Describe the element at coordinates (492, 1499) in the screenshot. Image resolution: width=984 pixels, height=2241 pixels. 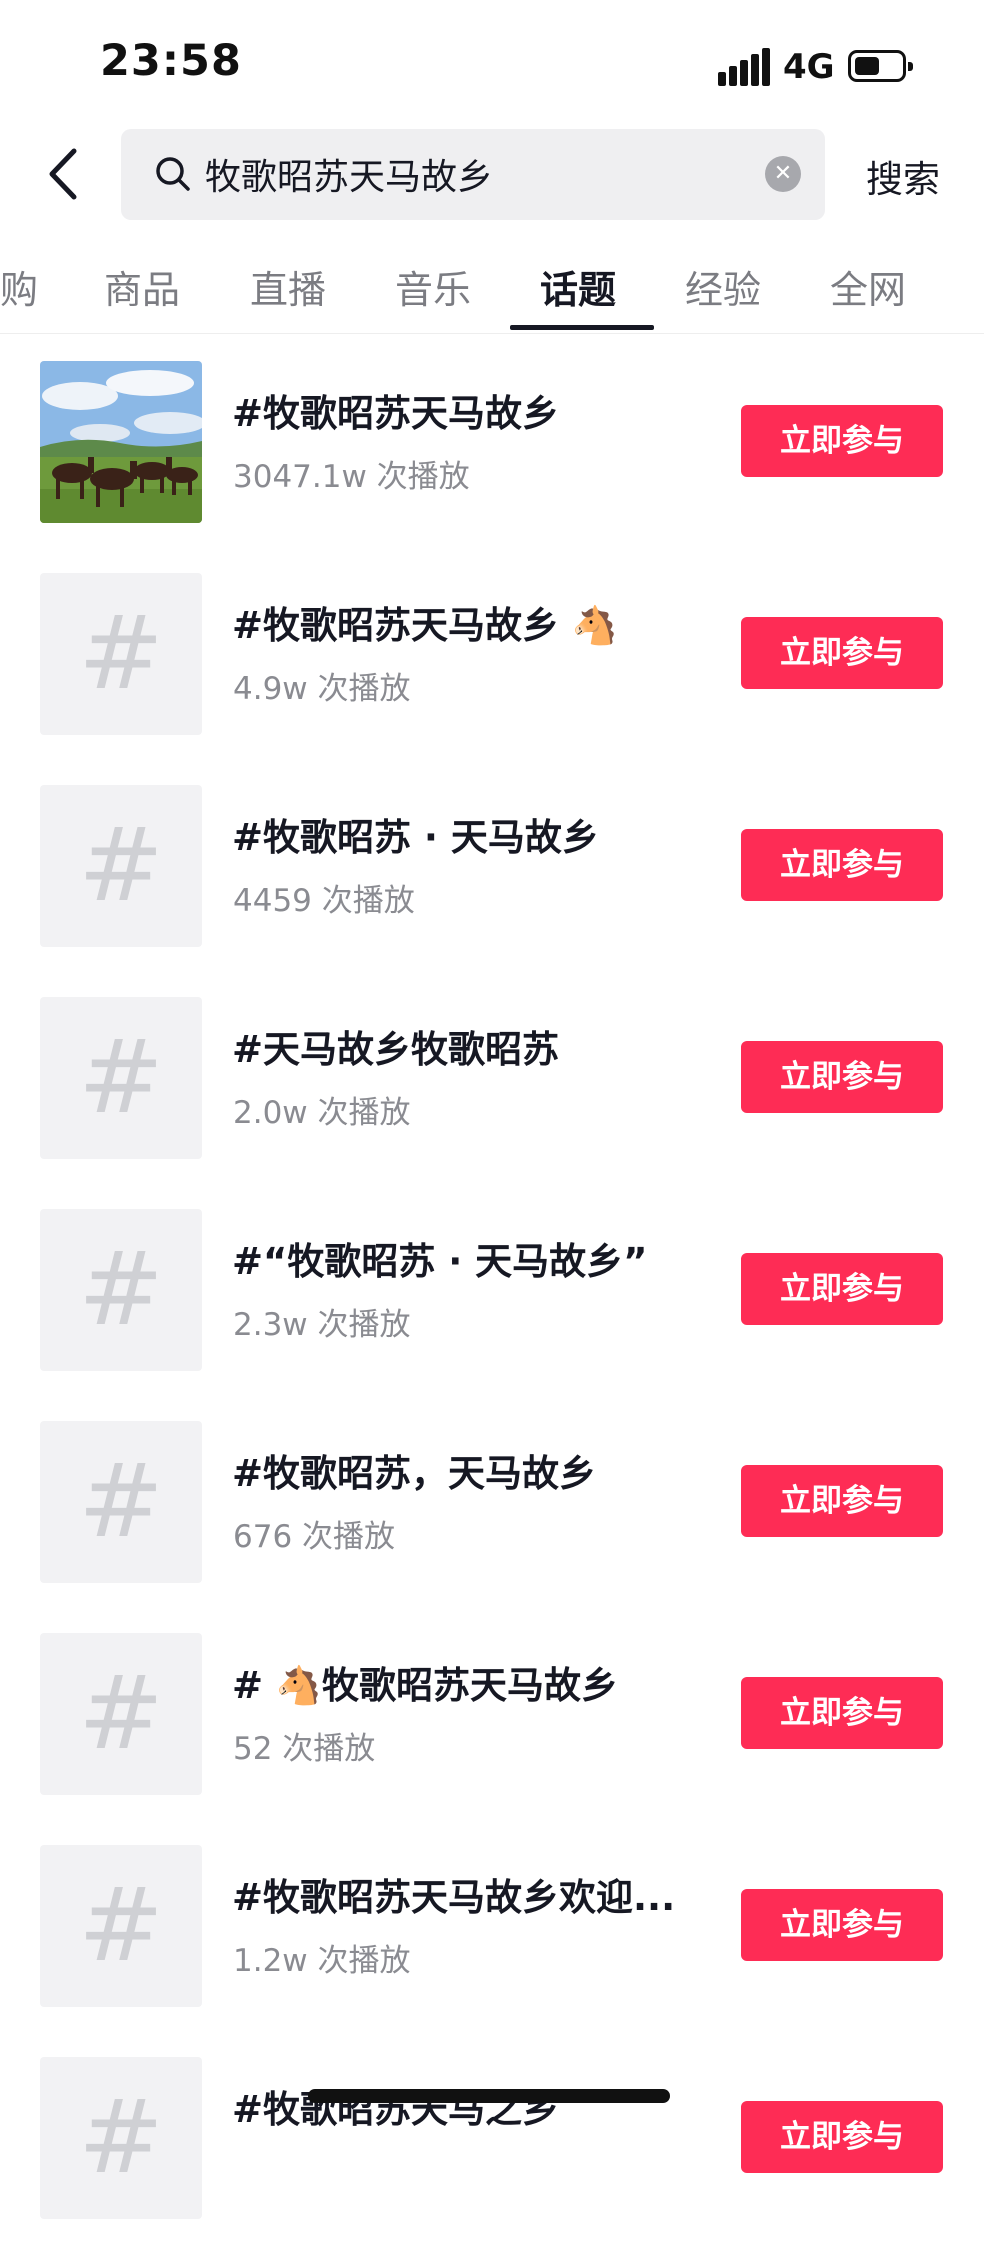
I see `topic-row: # #牧歌昭苏，天马故乡 676 次播放 立即参与` at that location.